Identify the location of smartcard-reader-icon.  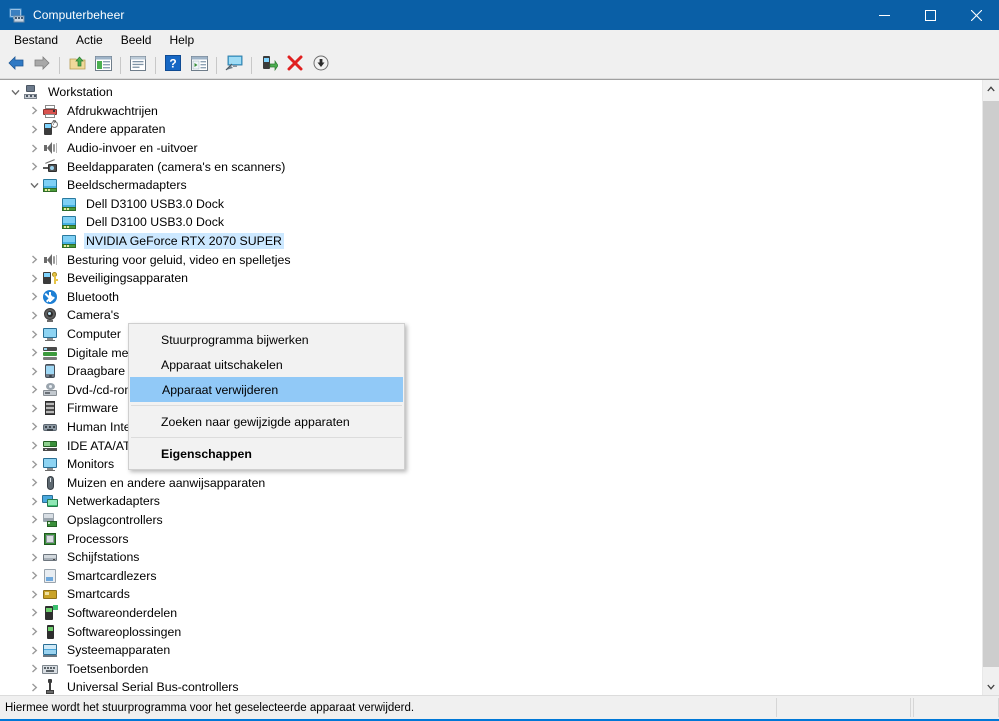
(50, 576).